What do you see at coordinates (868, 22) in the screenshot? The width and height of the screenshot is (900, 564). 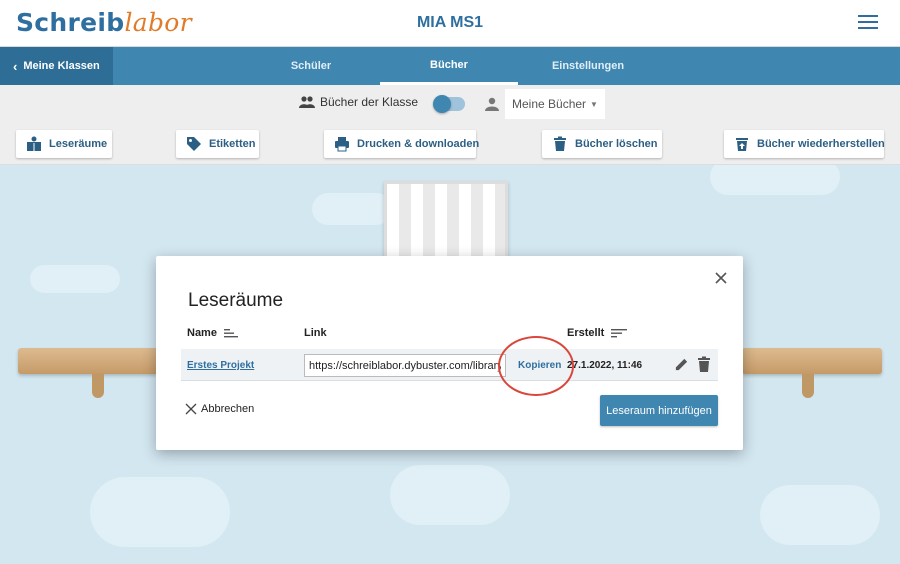 I see `hamburger-menu-icon` at bounding box center [868, 22].